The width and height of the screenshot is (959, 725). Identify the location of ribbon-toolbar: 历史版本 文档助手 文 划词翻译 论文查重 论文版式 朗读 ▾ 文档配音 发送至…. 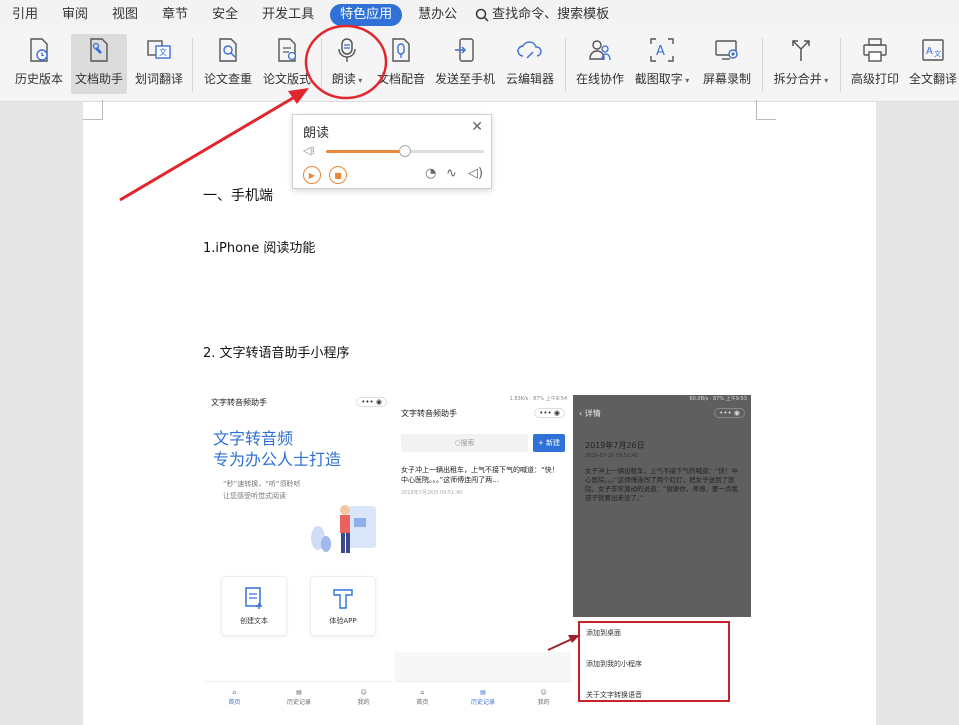
(479, 66).